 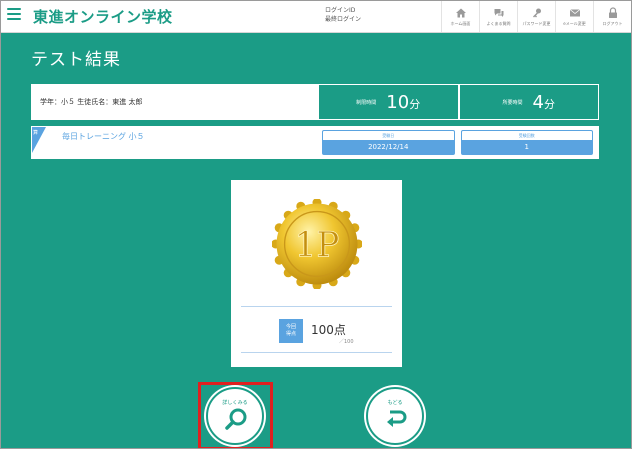 I want to click on back-button: もどる, so click(x=395, y=416).